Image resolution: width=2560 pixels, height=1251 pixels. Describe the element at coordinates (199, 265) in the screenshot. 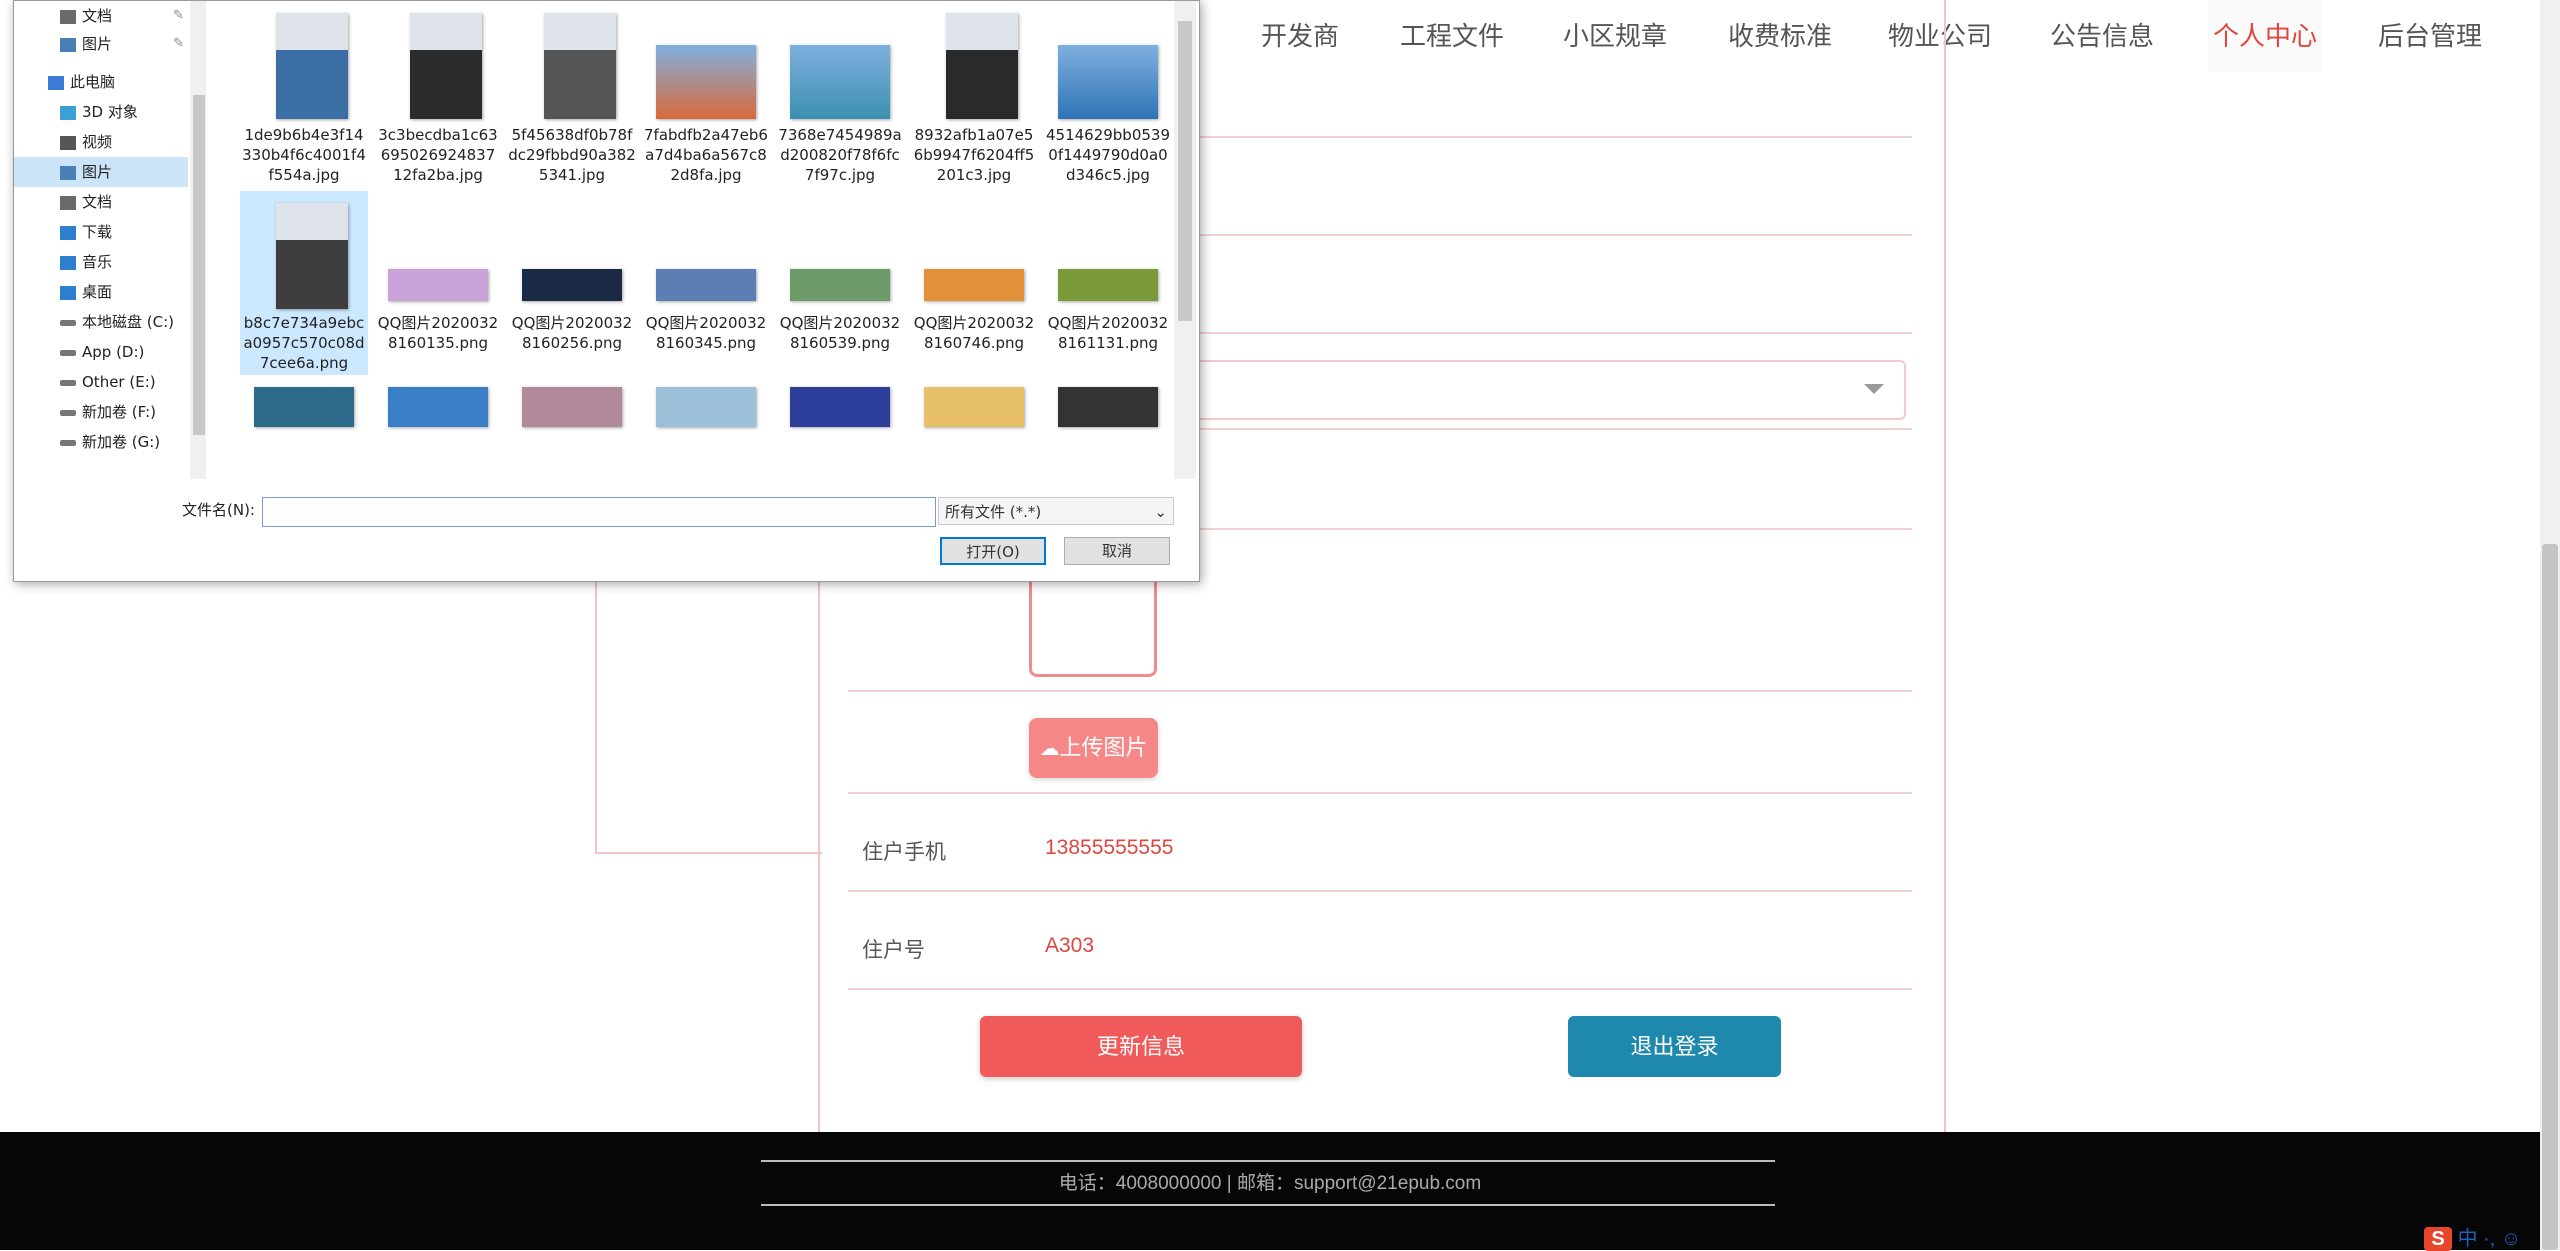

I see `tree-scrollbar-thumb` at that location.